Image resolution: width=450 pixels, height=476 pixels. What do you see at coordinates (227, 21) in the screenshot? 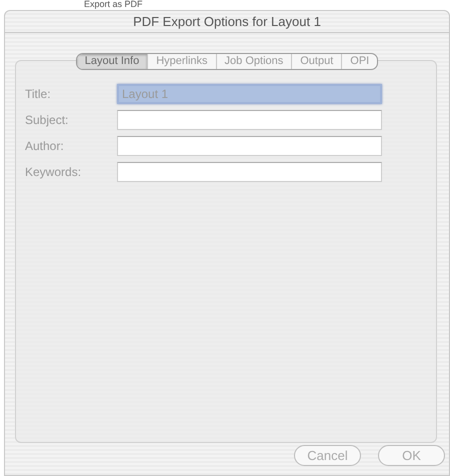
I see `window-title: PDF Export Options for Layout 1` at bounding box center [227, 21].